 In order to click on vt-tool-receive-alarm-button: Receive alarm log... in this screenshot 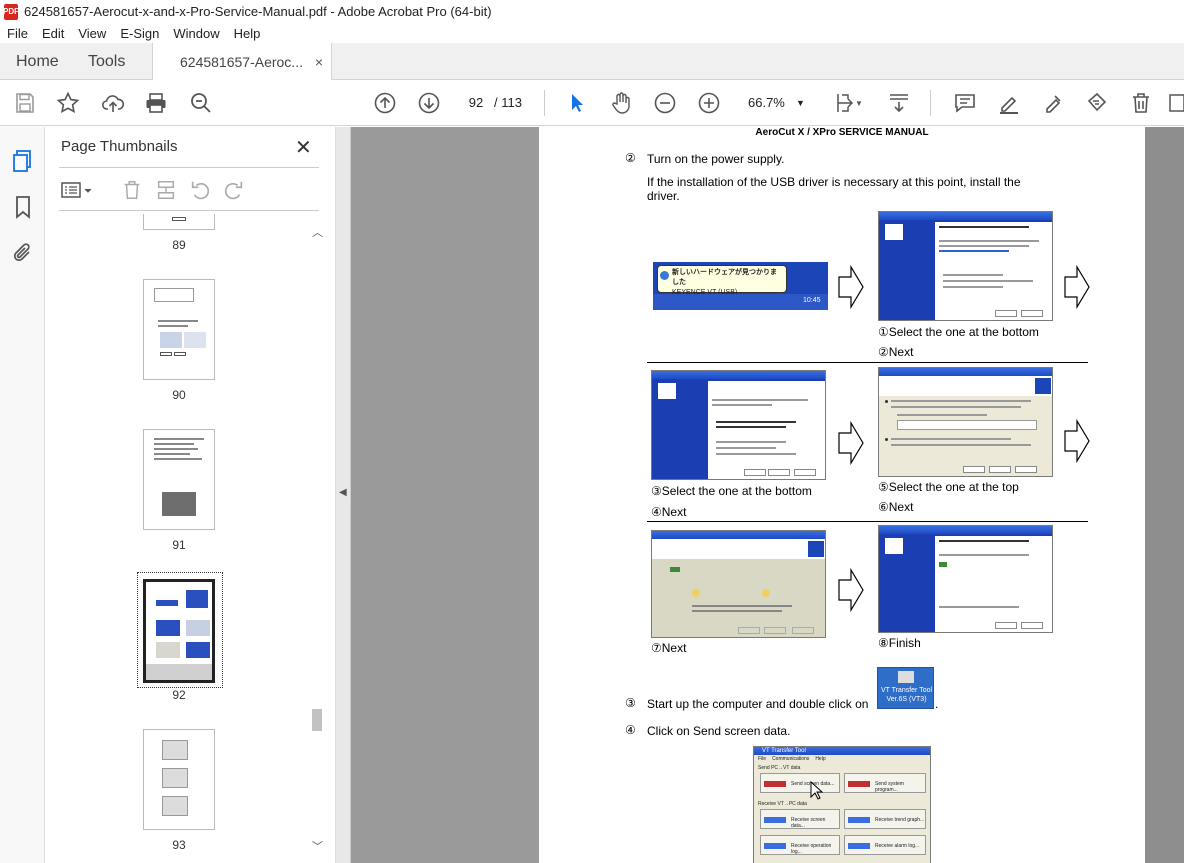, I will do `click(885, 845)`.